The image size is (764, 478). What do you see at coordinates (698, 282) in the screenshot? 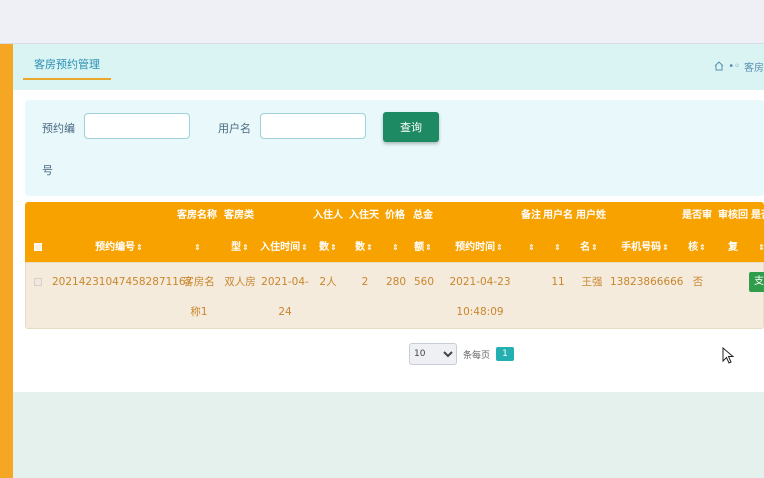
I see `cell-reviewed: 否` at bounding box center [698, 282].